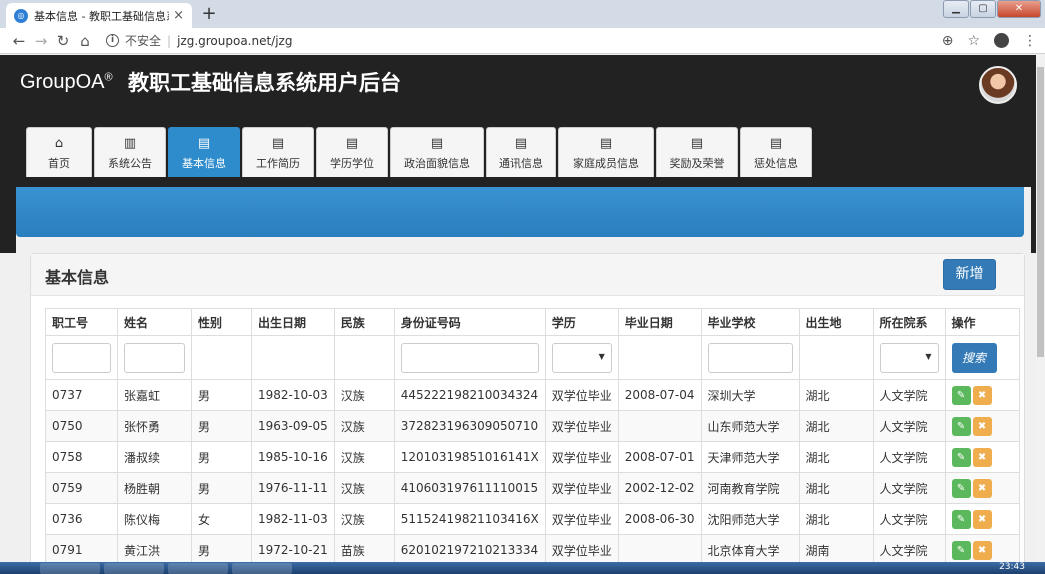  I want to click on col-grad-date: 毕业日期, so click(659, 322).